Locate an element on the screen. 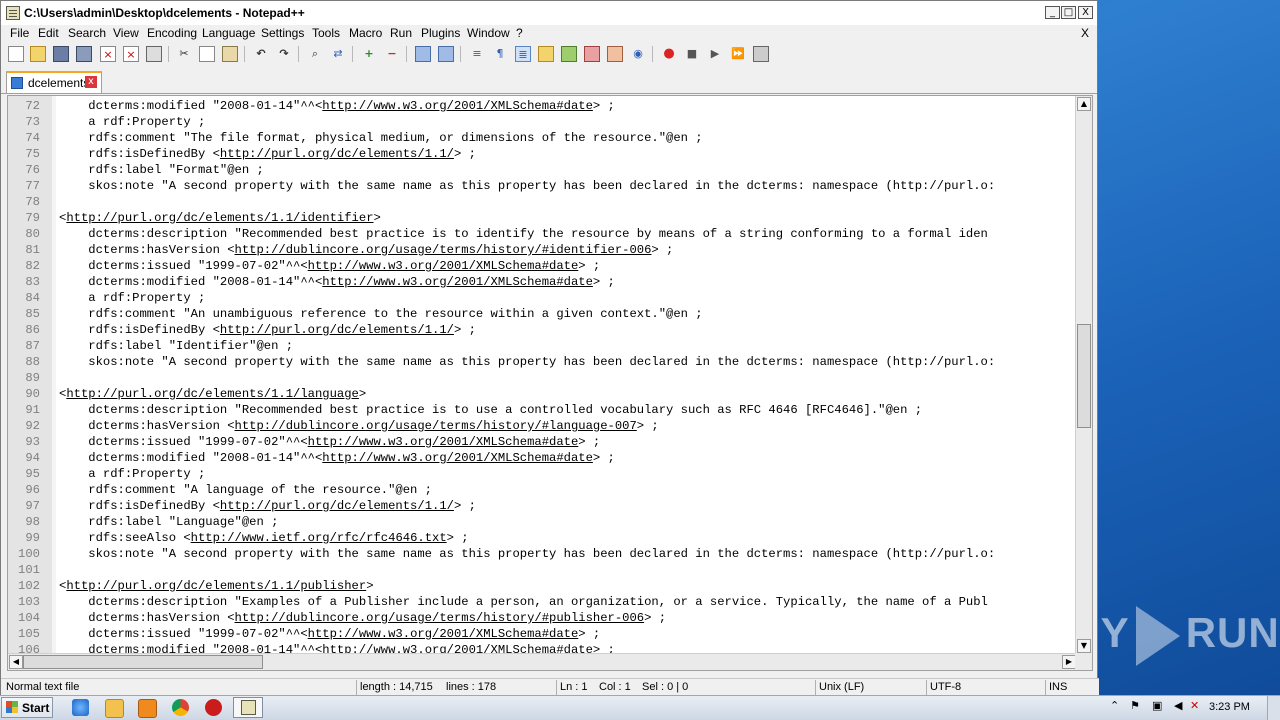 This screenshot has height=720, width=1280. tab-dcelements: dcelements x is located at coordinates (54, 82).